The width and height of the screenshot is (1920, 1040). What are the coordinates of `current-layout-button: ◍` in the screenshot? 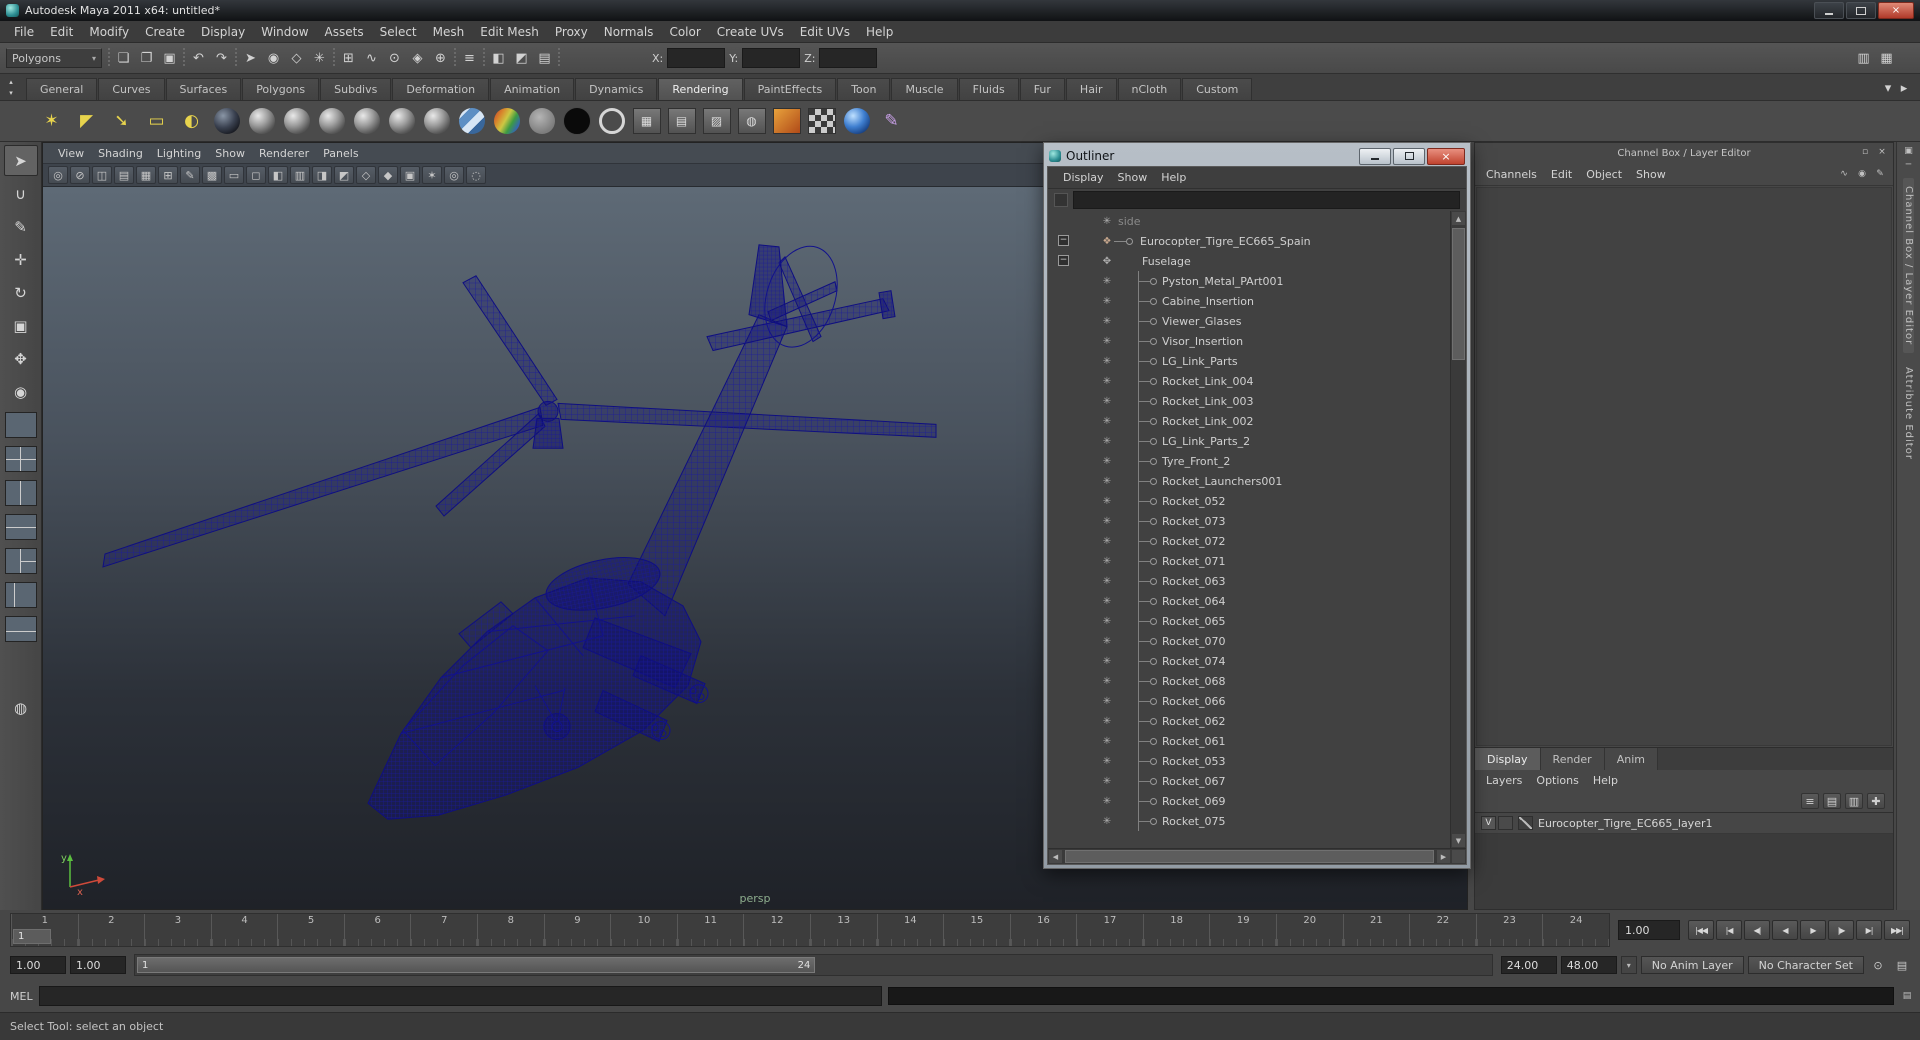 It's located at (21, 707).